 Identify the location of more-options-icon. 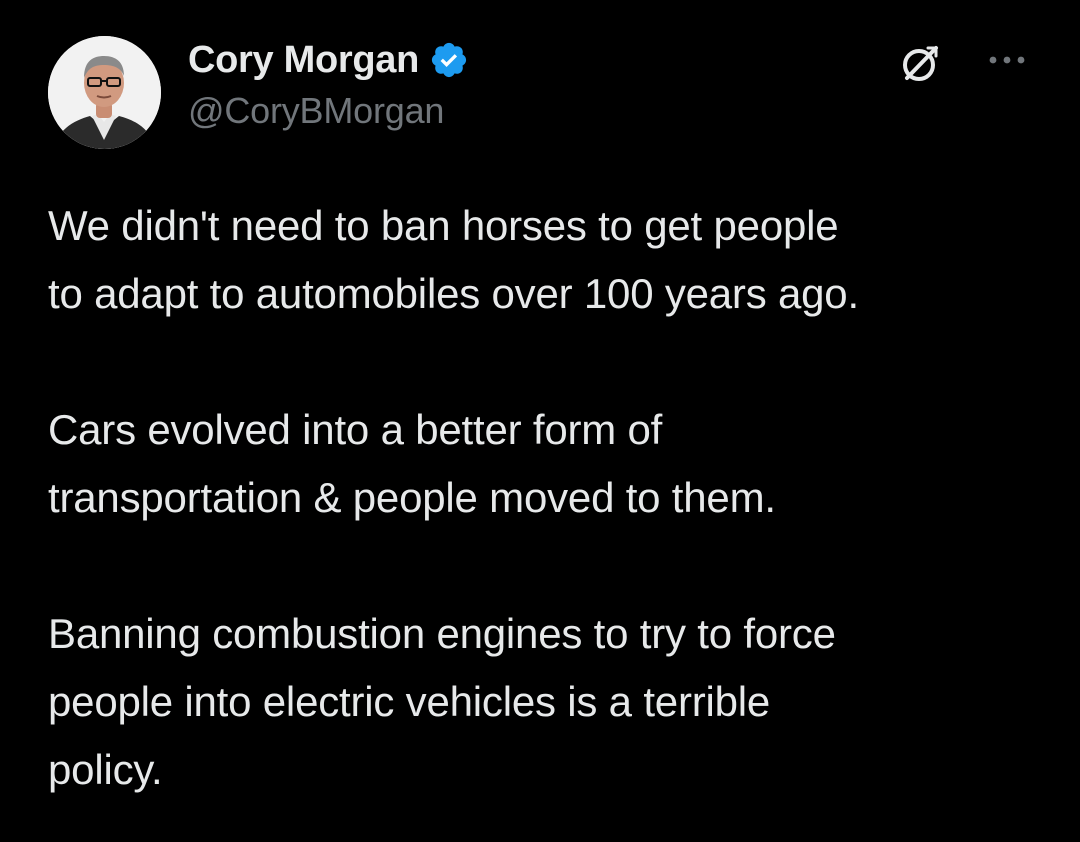
(1007, 60).